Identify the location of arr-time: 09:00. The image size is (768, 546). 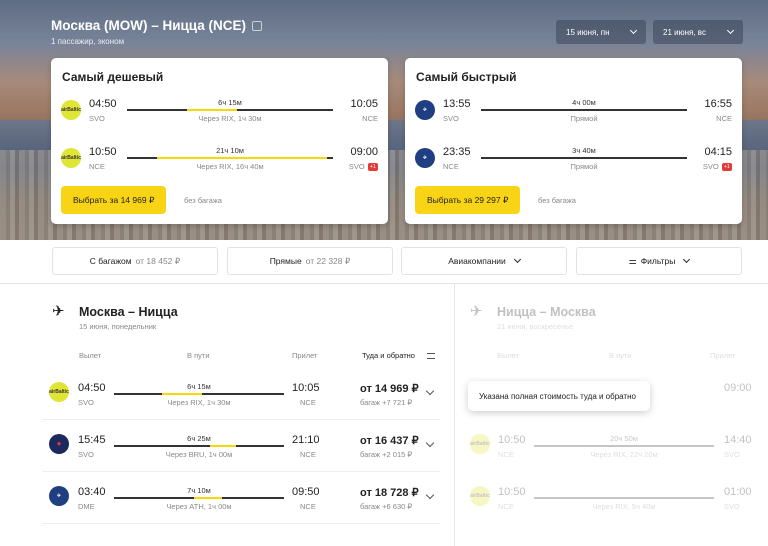
(738, 388).